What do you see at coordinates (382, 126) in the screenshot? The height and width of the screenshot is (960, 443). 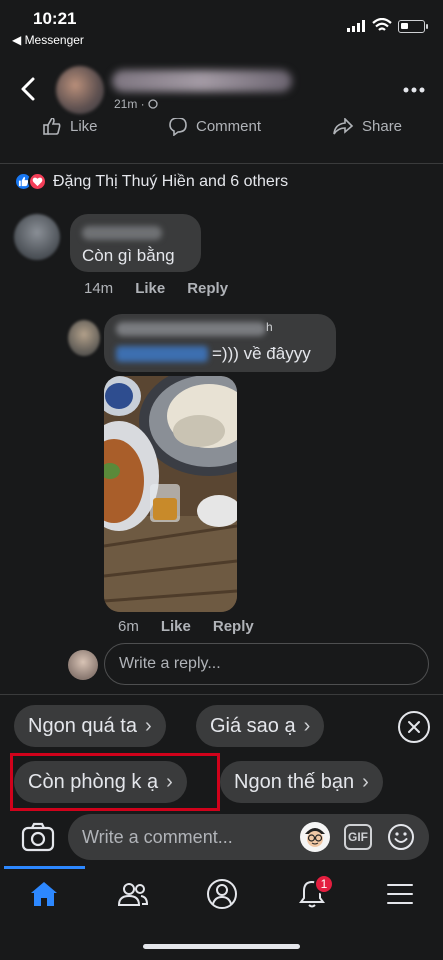 I see `share-action-label: Share` at bounding box center [382, 126].